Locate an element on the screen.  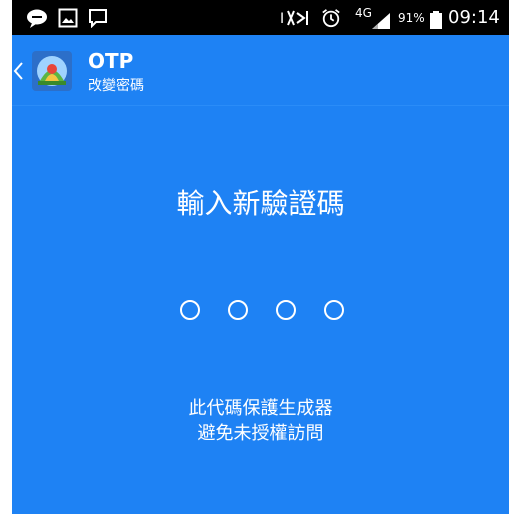
app-subtitle: 改變密碼 is located at coordinates (116, 86).